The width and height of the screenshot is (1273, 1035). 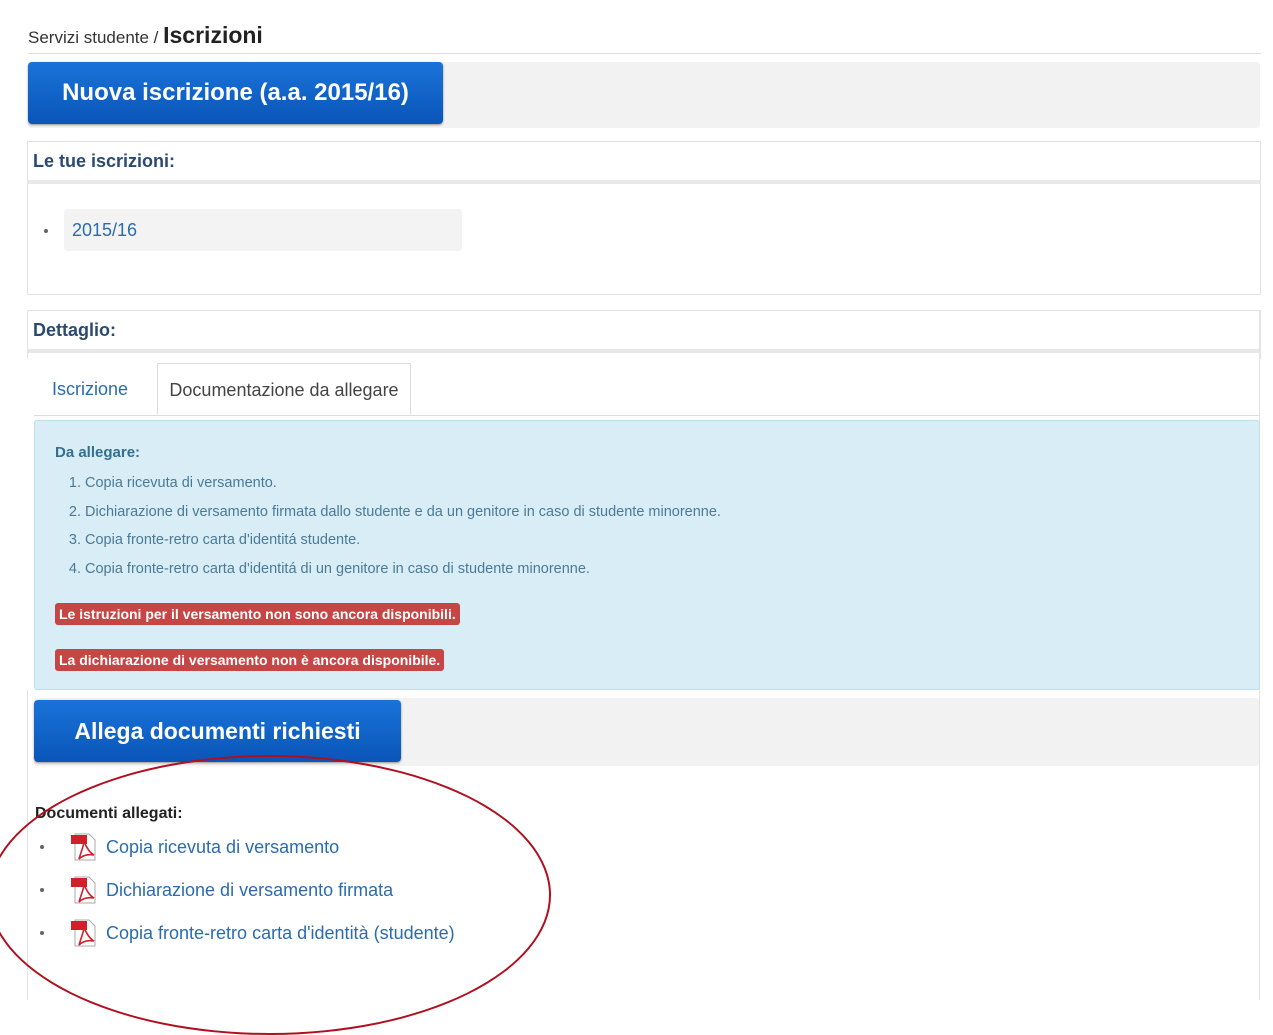 I want to click on attached-docs-title: Documenti allegati:, so click(x=109, y=813).